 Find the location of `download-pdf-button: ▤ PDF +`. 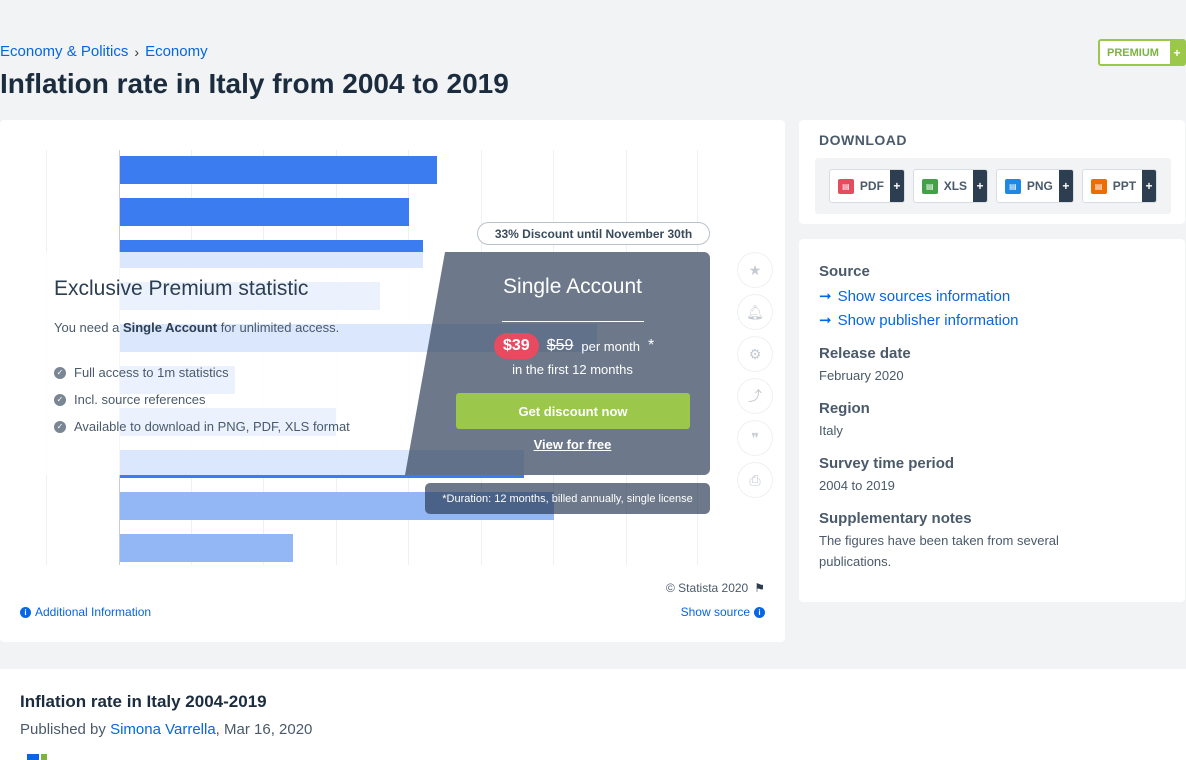

download-pdf-button: ▤ PDF + is located at coordinates (866, 186).